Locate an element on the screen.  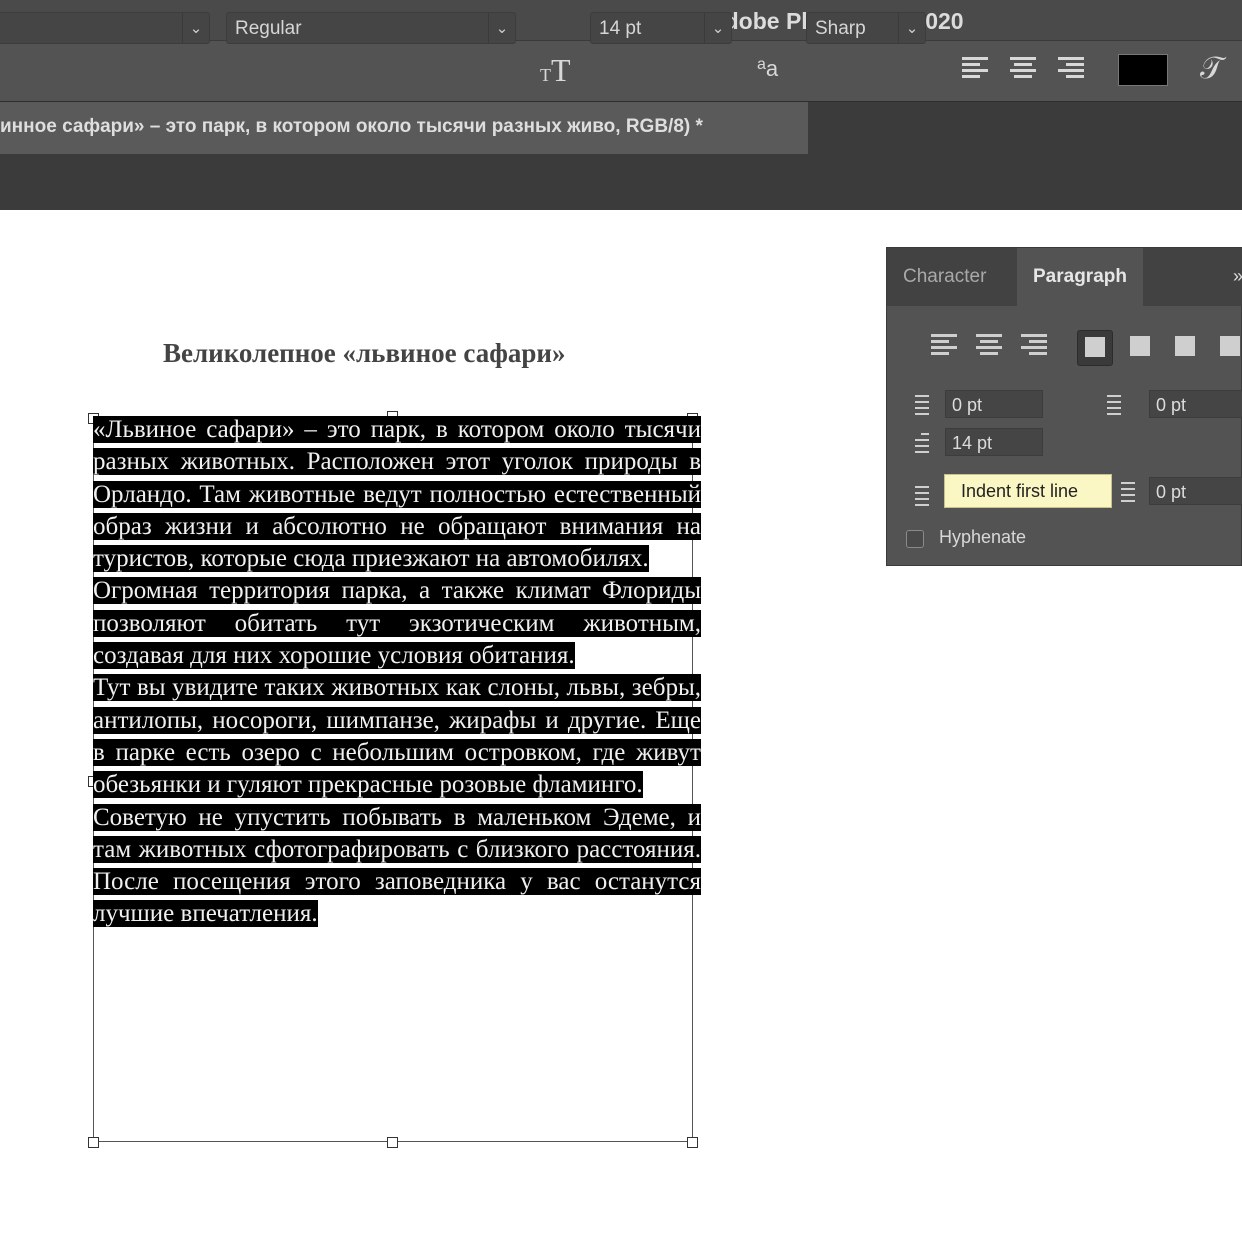
align-center-icon is located at coordinates (1023, 68).